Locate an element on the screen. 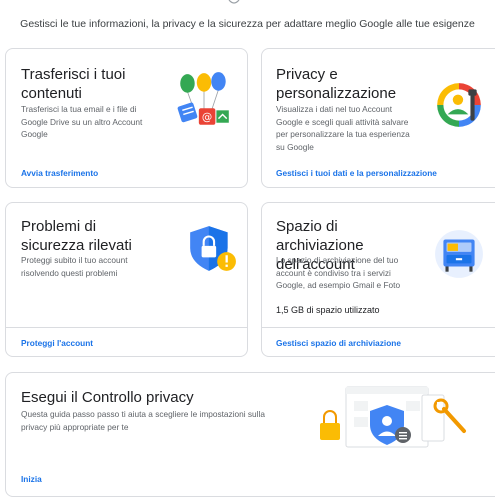 The image size is (495, 497). transfer-illustration-icon: @ is located at coordinates (203, 98).